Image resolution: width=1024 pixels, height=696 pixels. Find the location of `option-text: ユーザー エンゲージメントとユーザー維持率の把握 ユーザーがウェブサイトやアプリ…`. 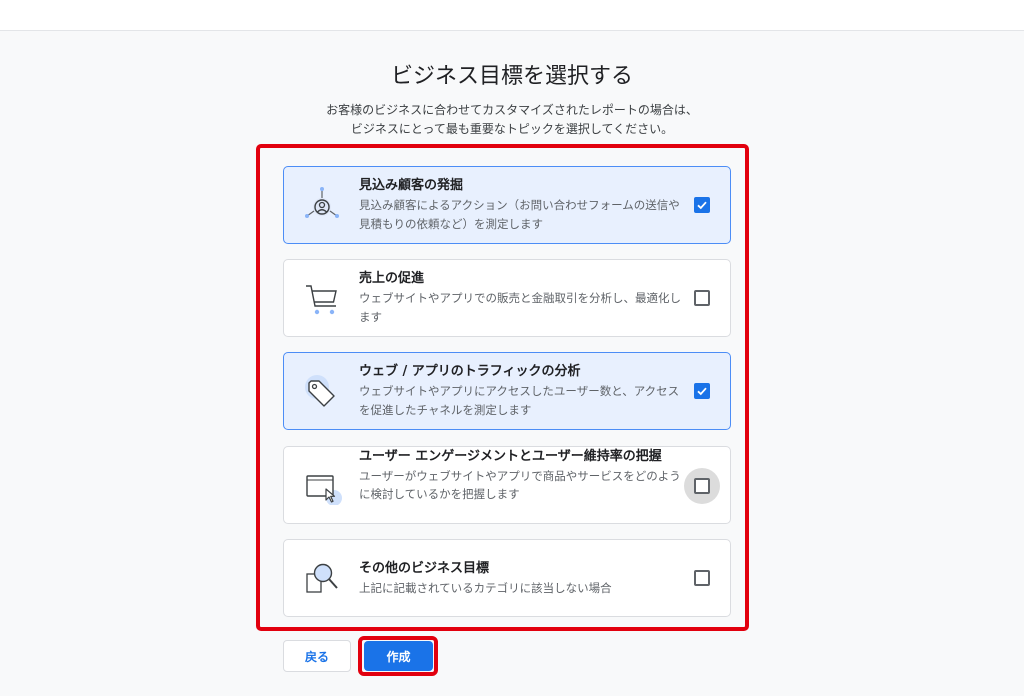

option-text: ユーザー エンゲージメントとユーザー維持率の把握 ユーザーがウェブサイトやアプリ… is located at coordinates (521, 474).